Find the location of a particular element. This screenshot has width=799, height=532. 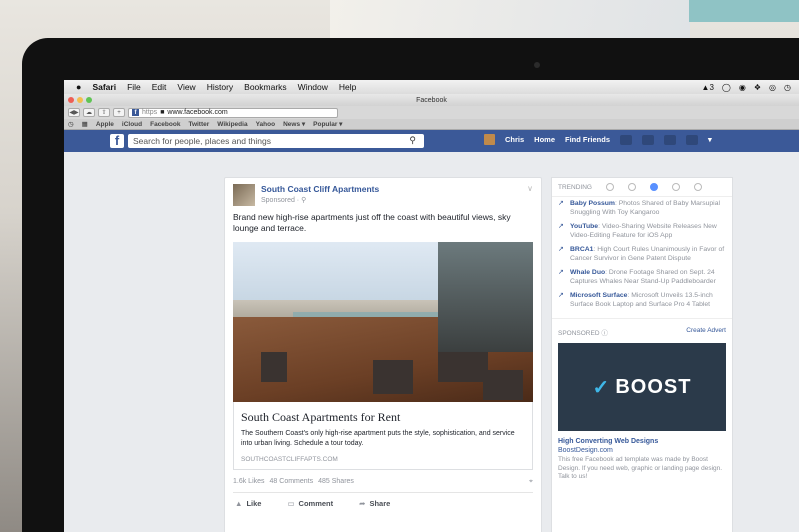

adobe-status-icon: ▲3 is located at coordinates (708, 87).